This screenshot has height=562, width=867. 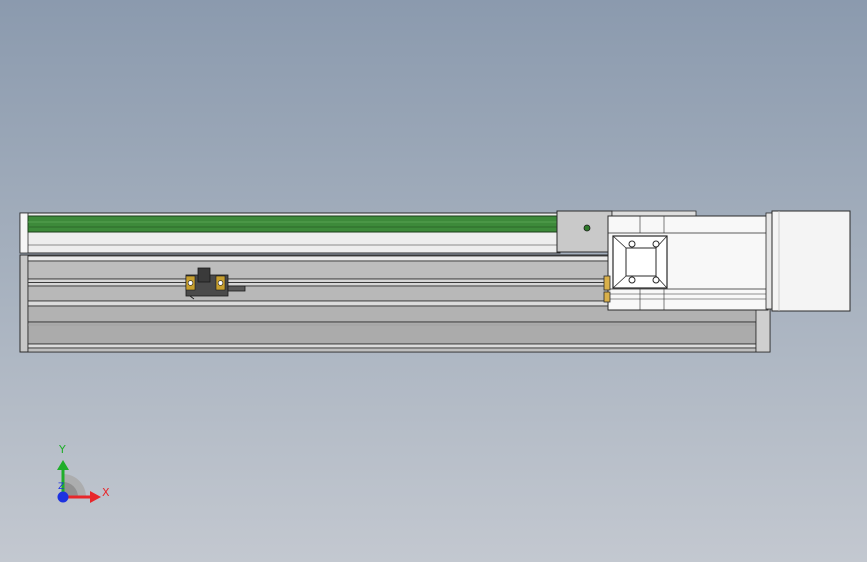 What do you see at coordinates (95, 497) in the screenshot?
I see `x-axis-arrowhead-icon` at bounding box center [95, 497].